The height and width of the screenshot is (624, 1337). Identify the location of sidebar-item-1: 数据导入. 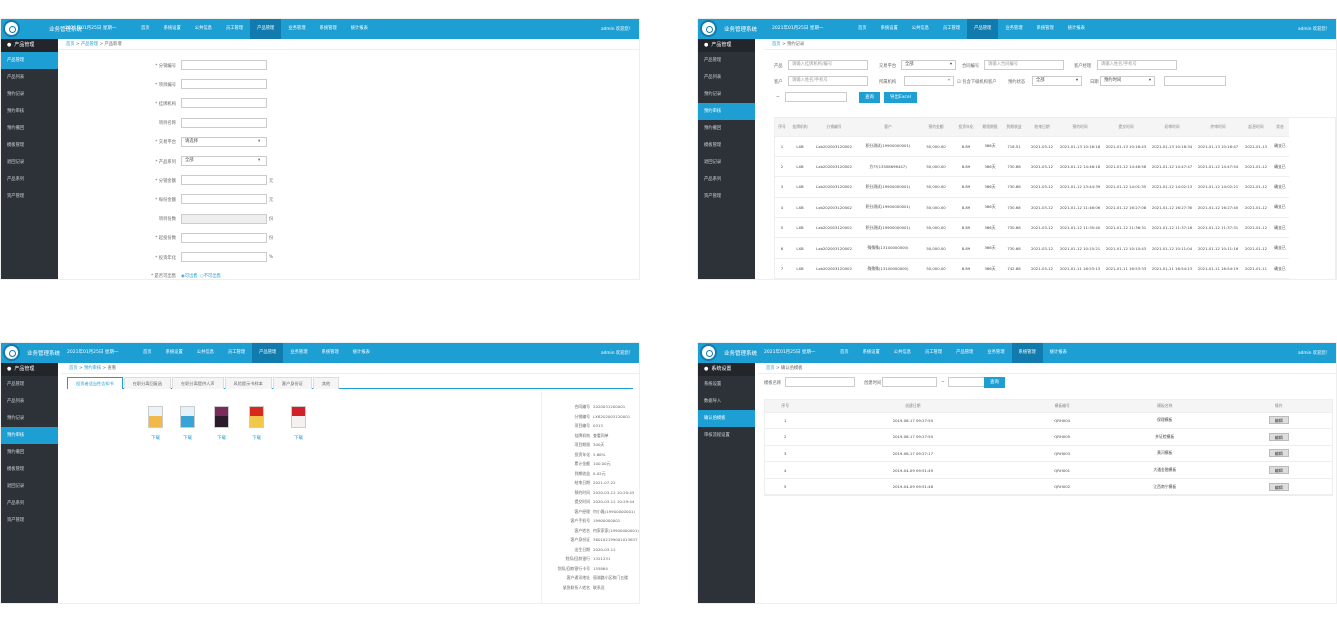
(726, 401).